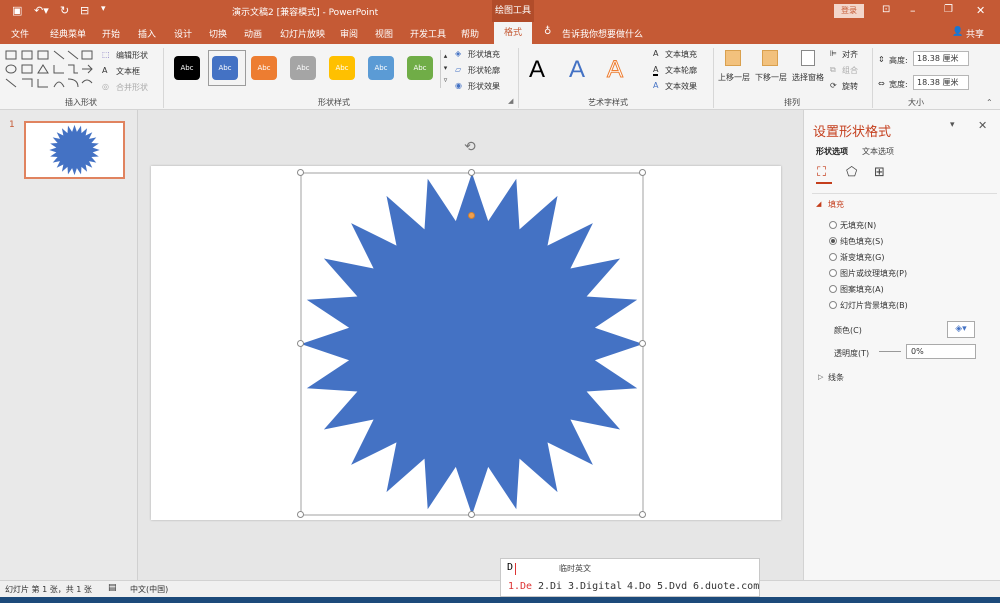 The image size is (1000, 603). Describe the element at coordinates (458, 53) in the screenshot. I see `shape-fill-icon: ◈` at that location.